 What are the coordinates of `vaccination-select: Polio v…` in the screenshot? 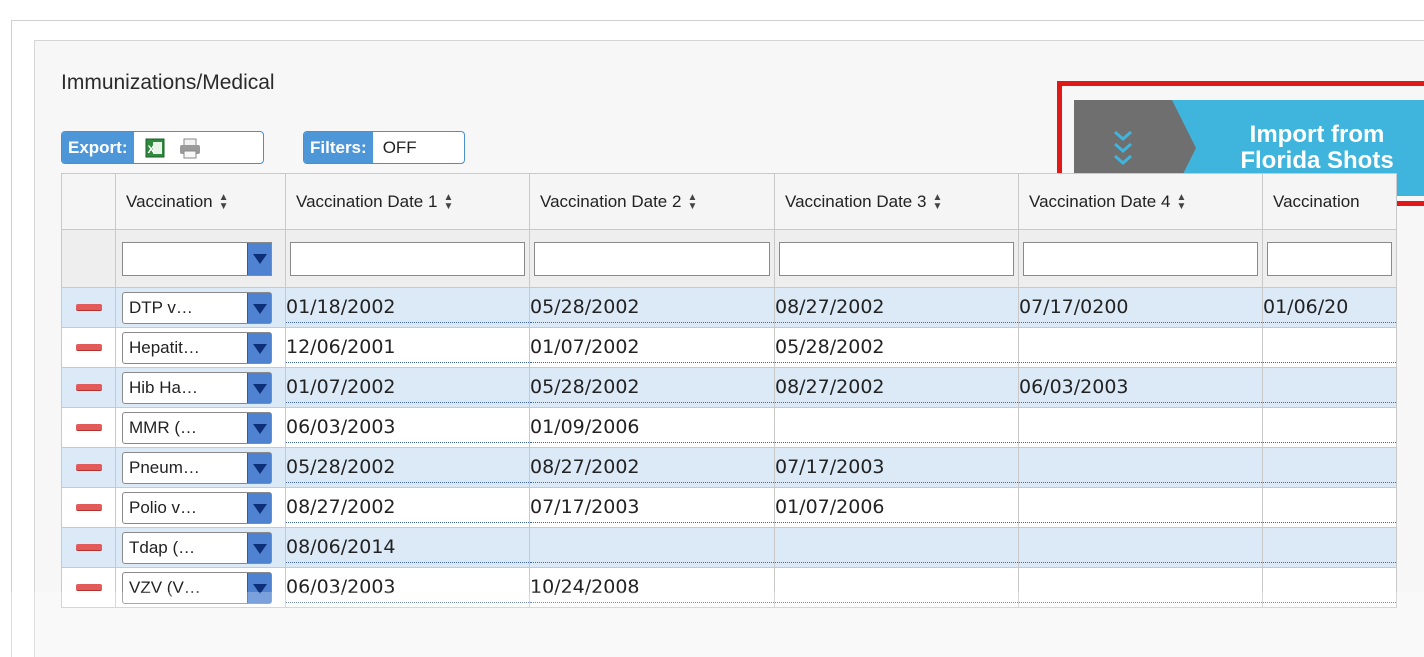 It's located at (197, 507).